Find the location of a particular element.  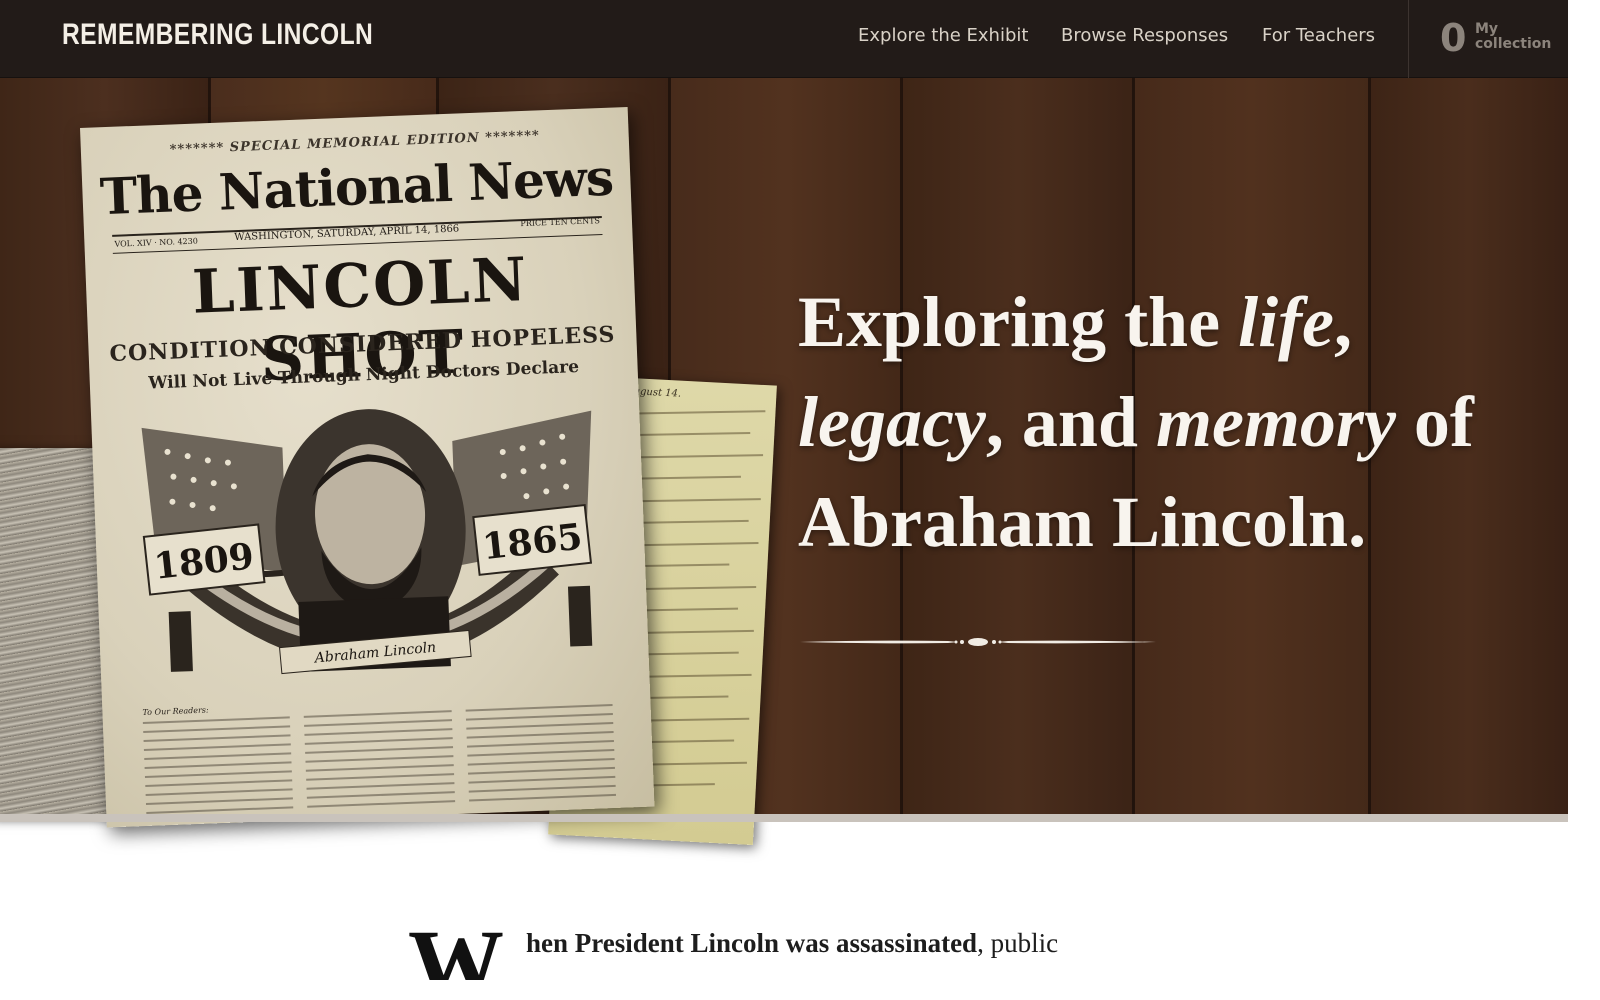

nav-explore-exhibit: Explore the Exhibit is located at coordinates (943, 35).